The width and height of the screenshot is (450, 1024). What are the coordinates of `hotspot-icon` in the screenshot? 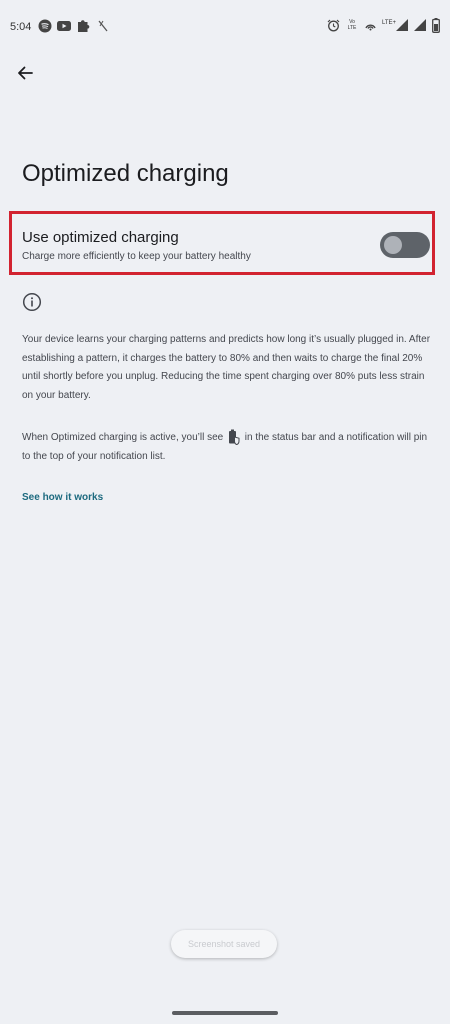 It's located at (370, 27).